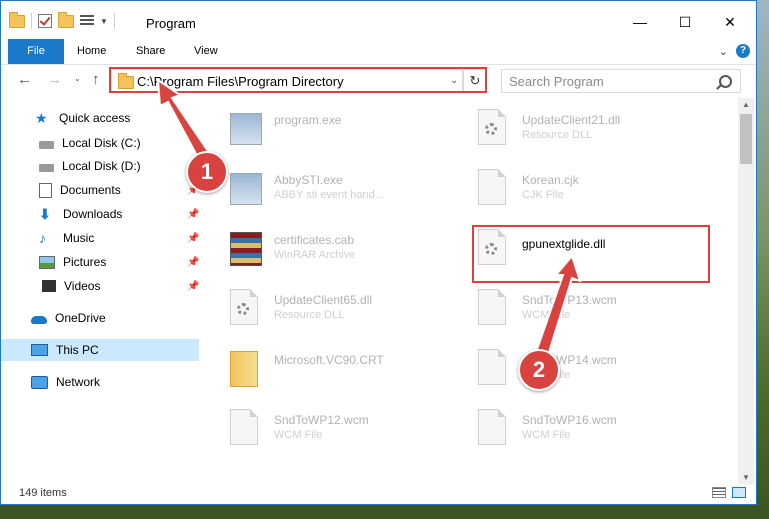  I want to click on file-name: program.exe, so click(308, 120).